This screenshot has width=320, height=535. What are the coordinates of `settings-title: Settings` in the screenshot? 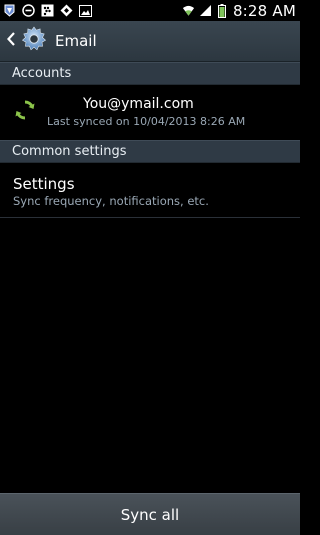 It's located at (44, 184).